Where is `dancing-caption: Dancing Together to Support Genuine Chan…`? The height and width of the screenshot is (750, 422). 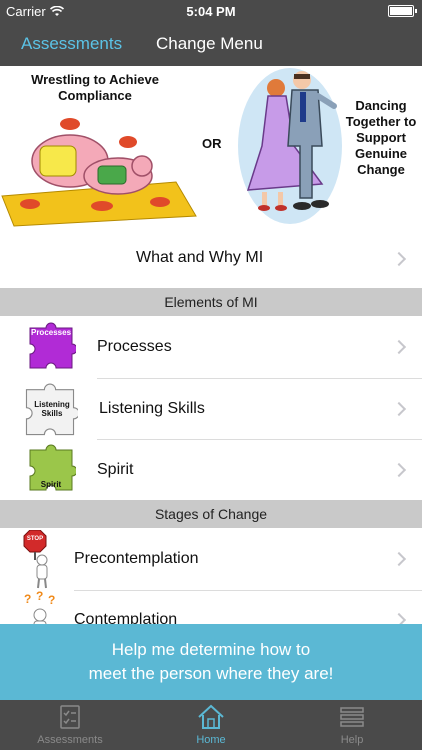
dancing-caption: Dancing Together to Support Genuine Chan… is located at coordinates (381, 137).